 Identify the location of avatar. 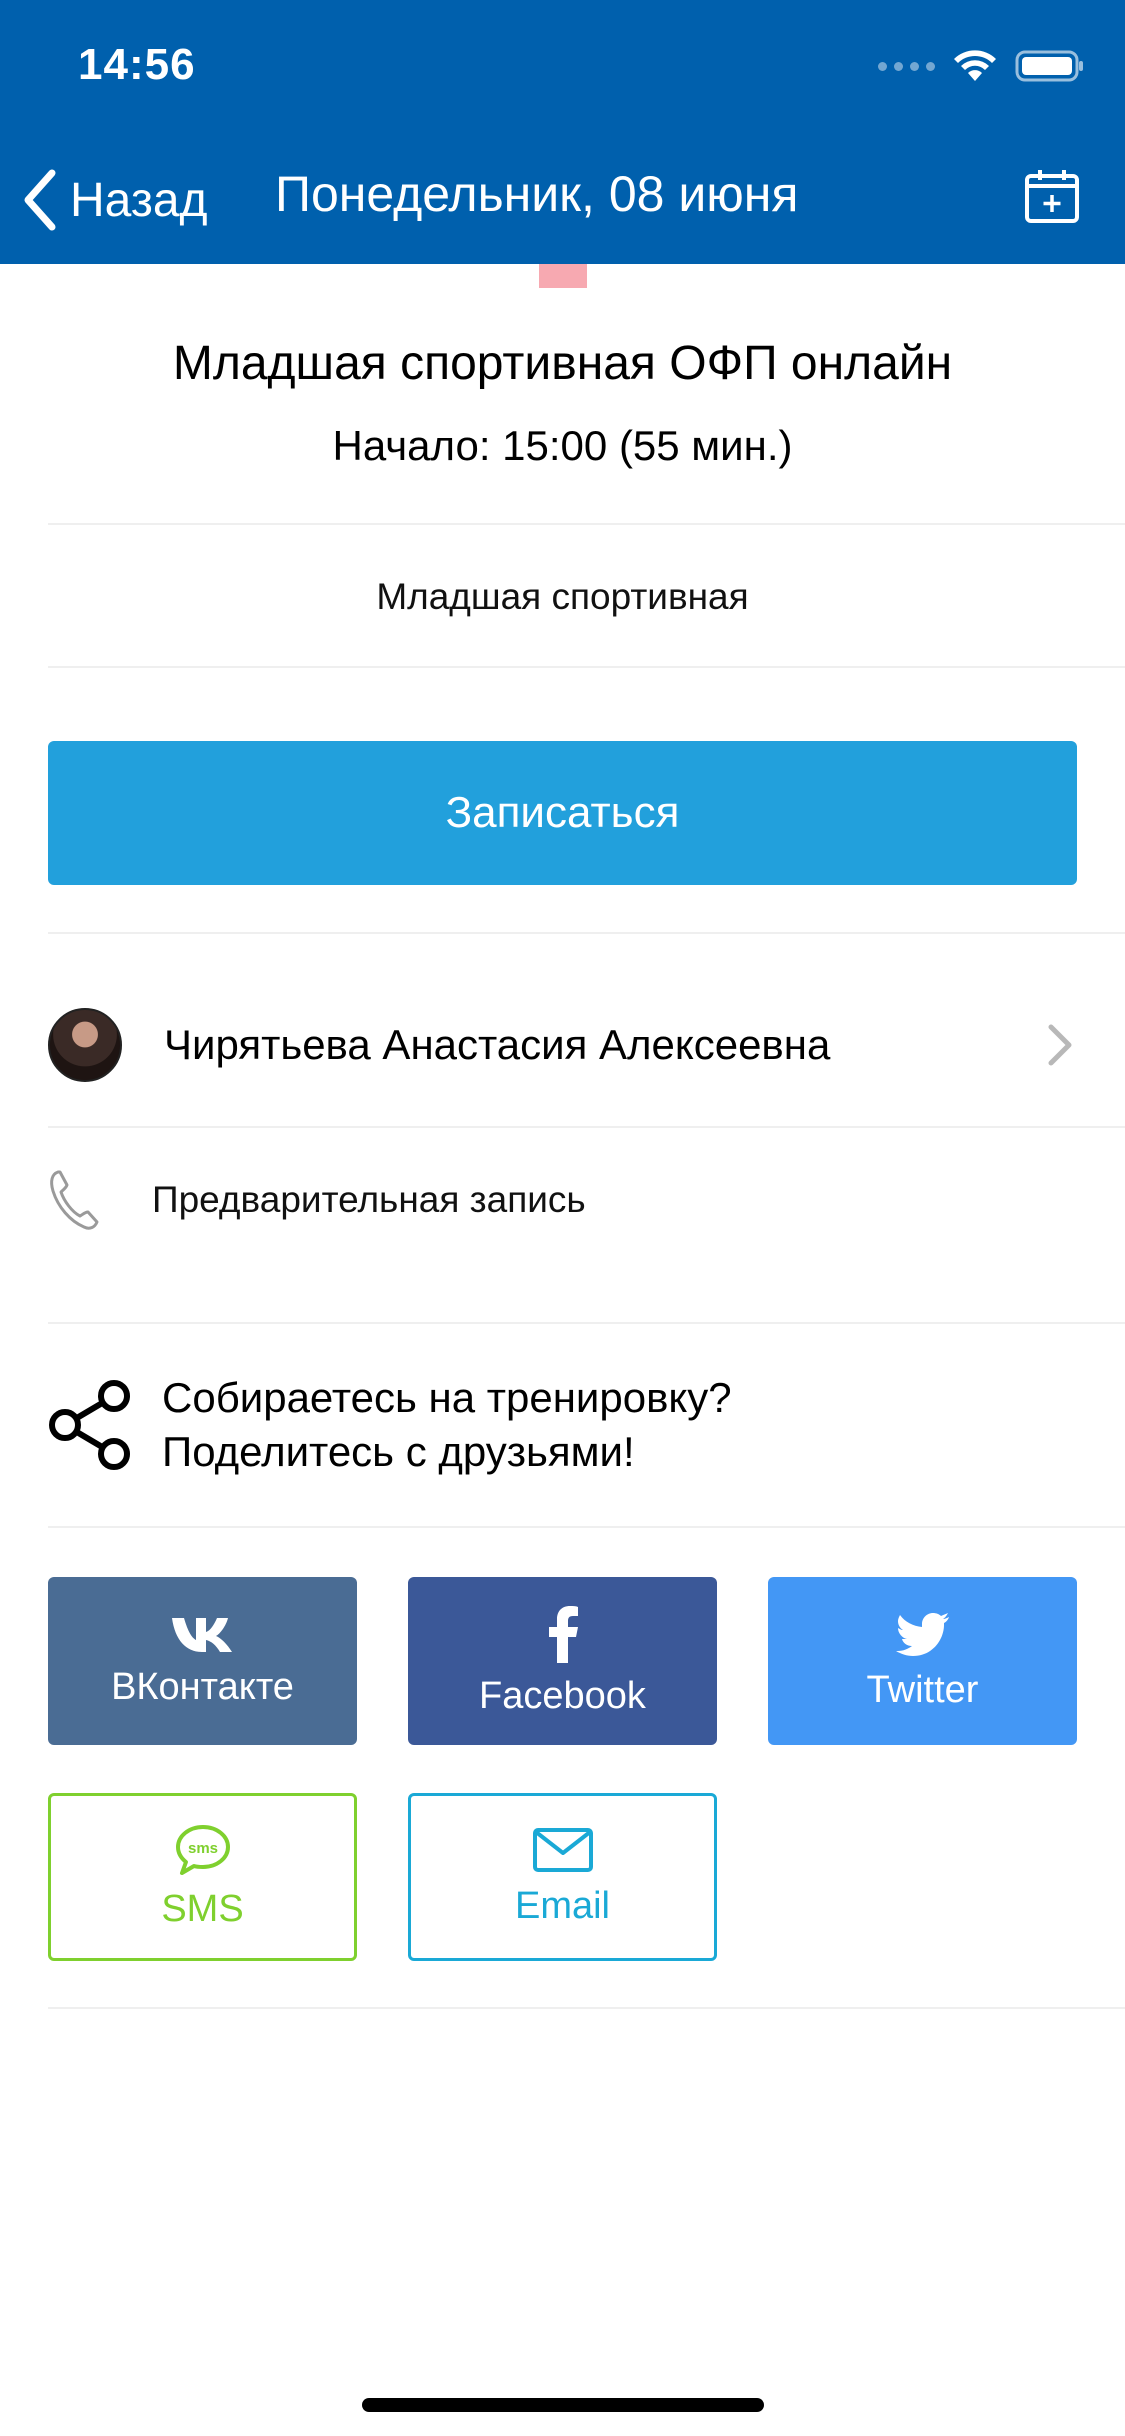
(85, 1045).